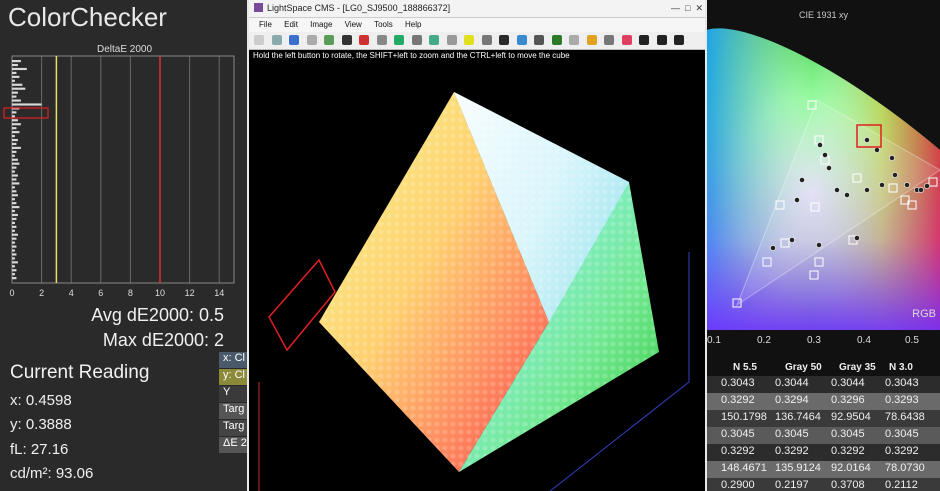 Image resolution: width=940 pixels, height=491 pixels. Describe the element at coordinates (792, 434) in the screenshot. I see `table-cell: 0.3045` at that location.